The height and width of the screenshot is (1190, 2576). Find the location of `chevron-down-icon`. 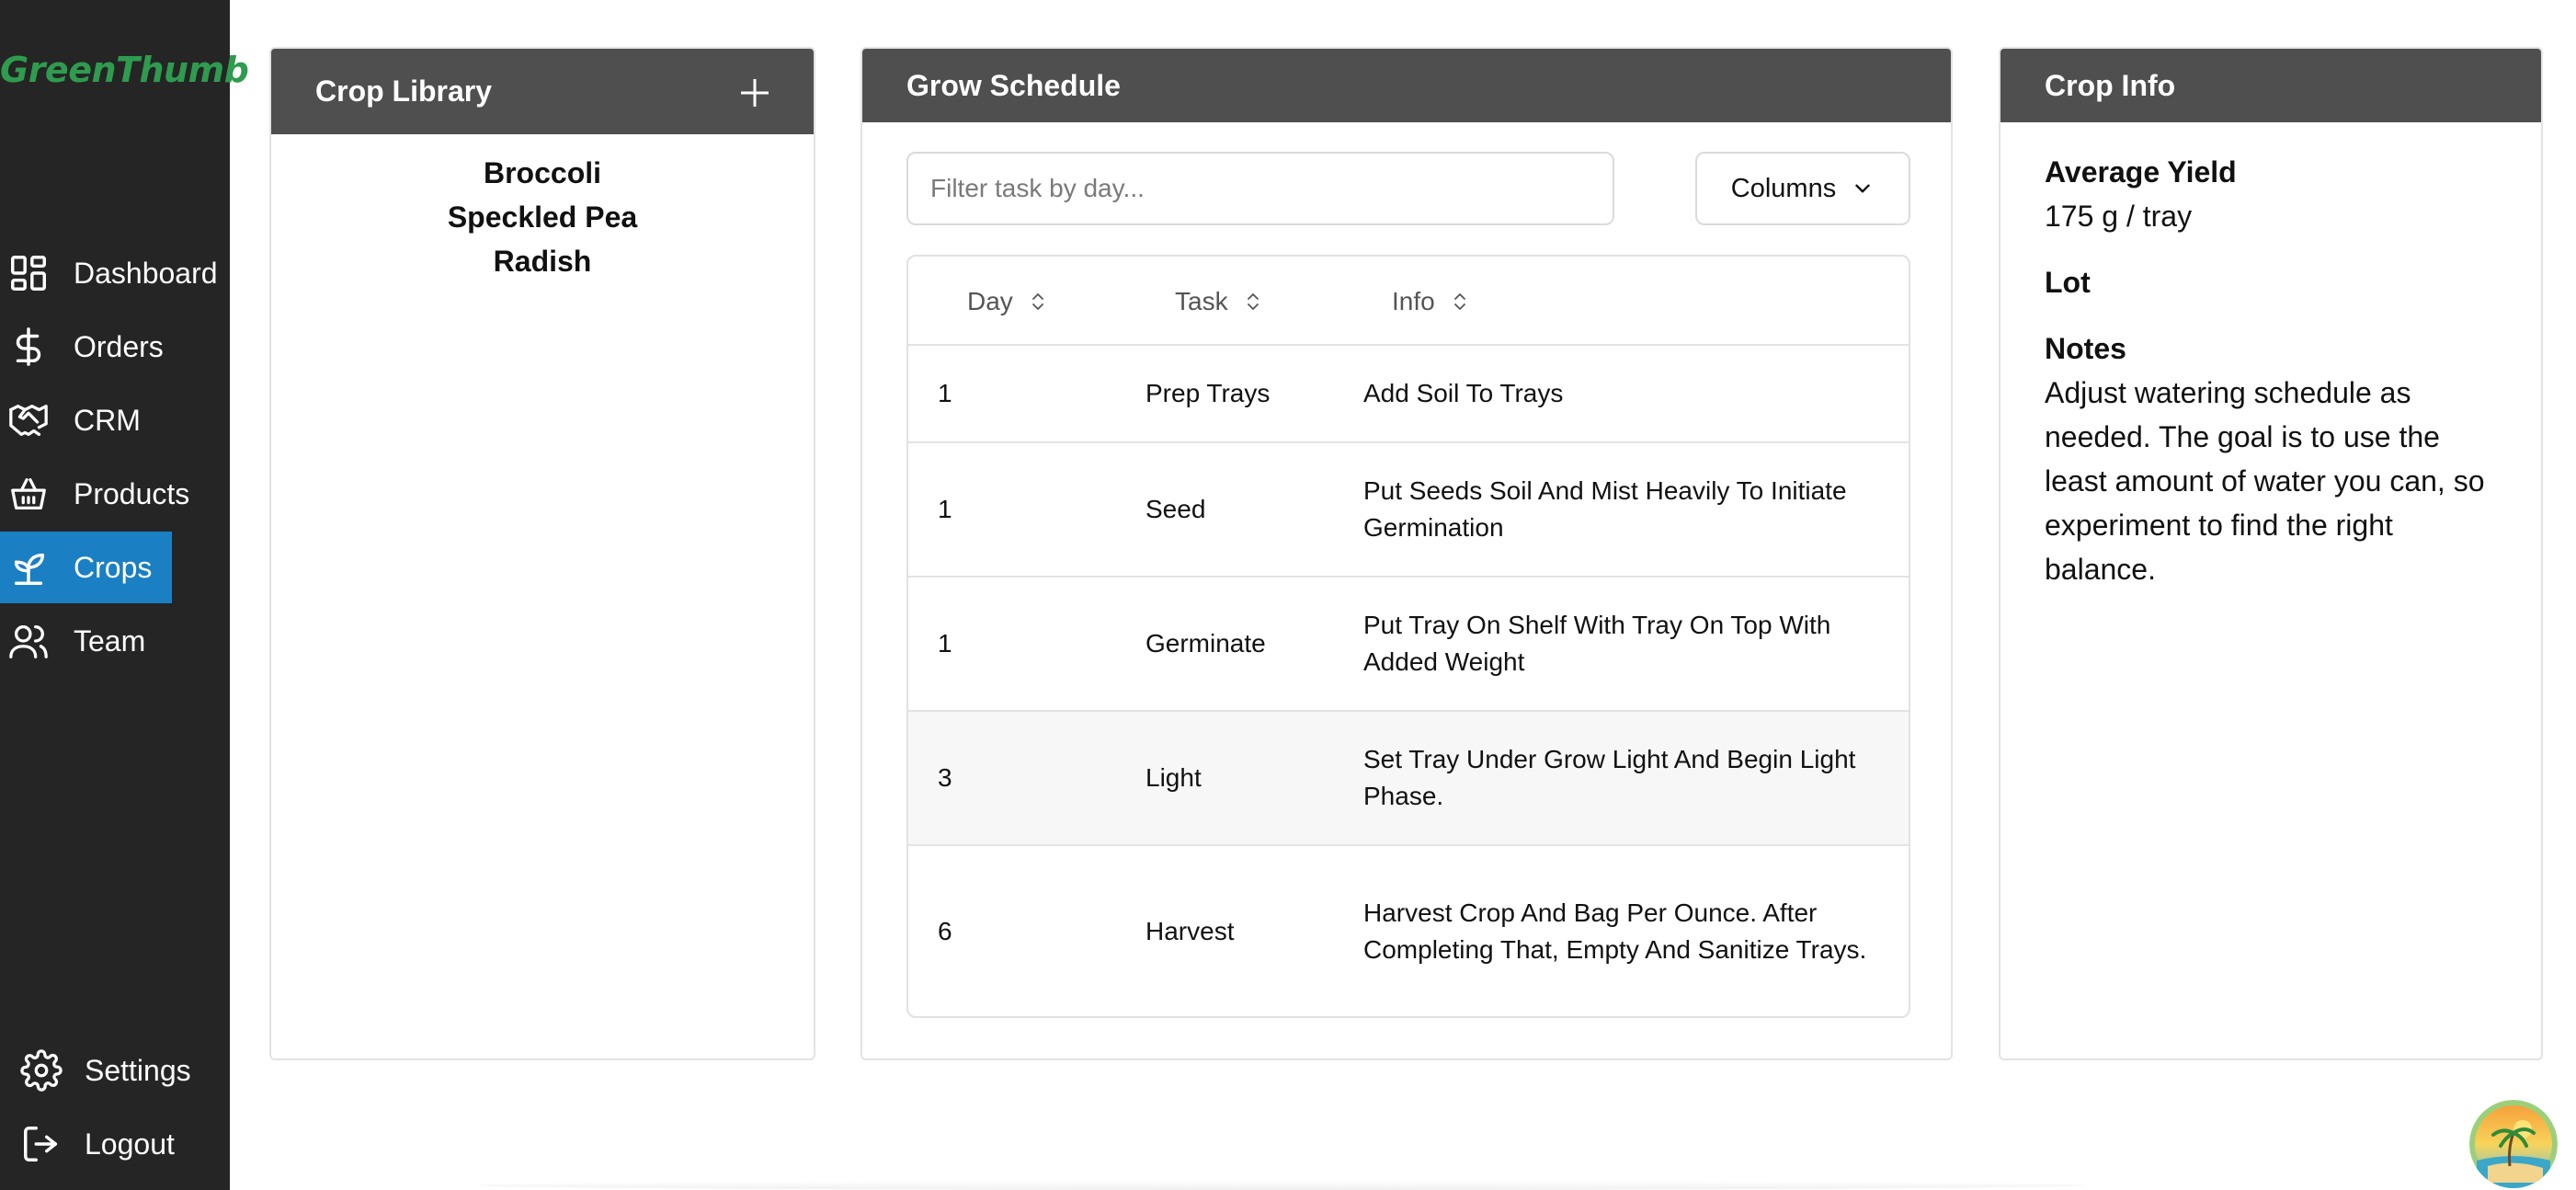

chevron-down-icon is located at coordinates (1862, 188).